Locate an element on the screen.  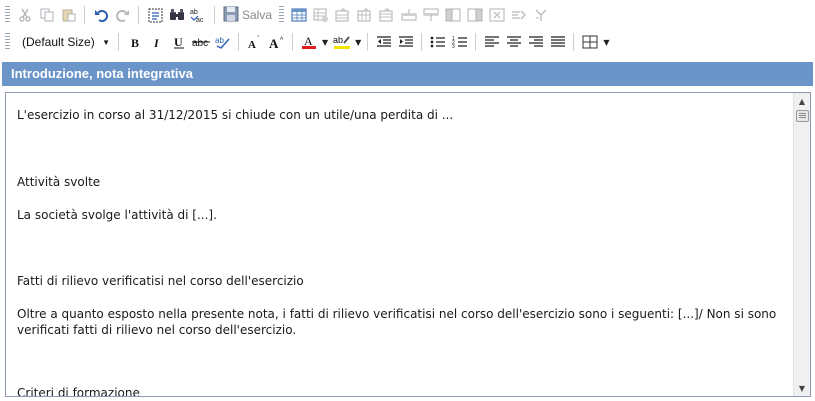
insert-column-right-icon is located at coordinates (475, 15).